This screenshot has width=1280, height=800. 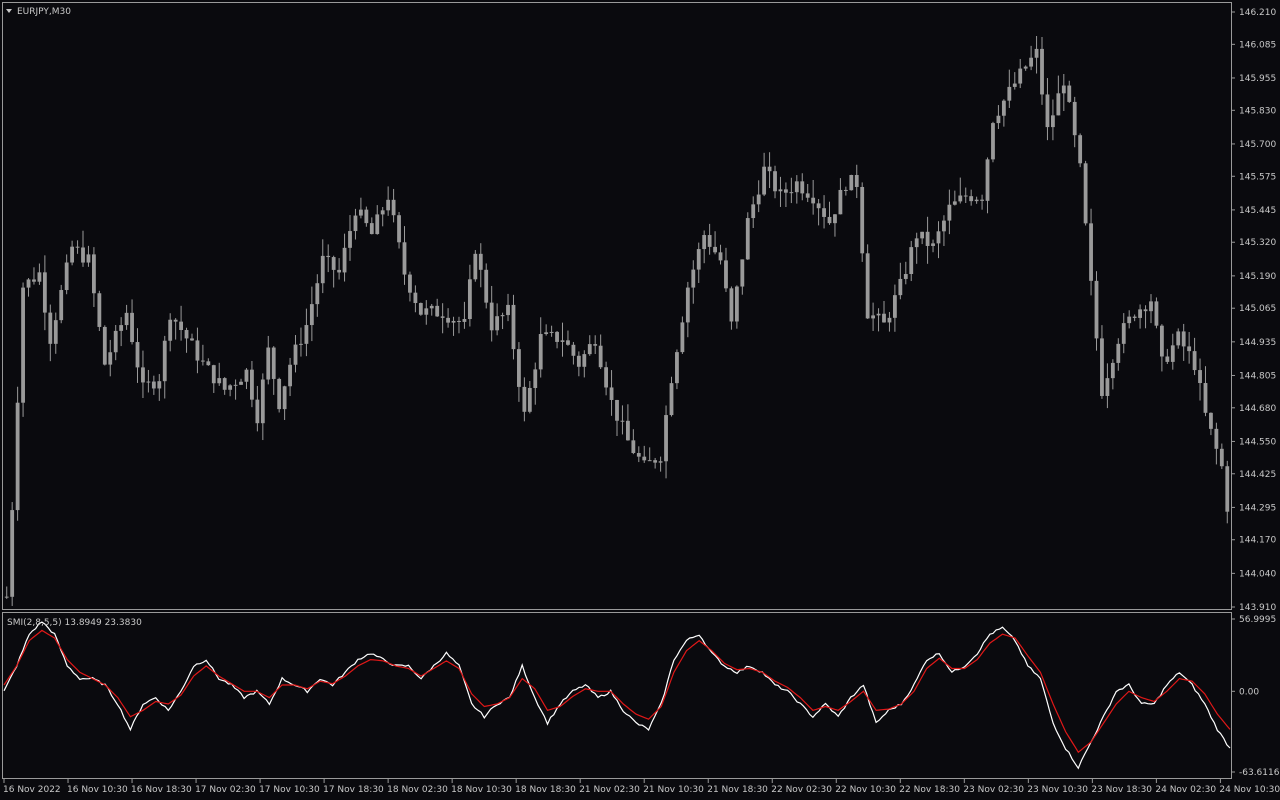 I want to click on smi-tick-label: 0.00, so click(x=1249, y=692).